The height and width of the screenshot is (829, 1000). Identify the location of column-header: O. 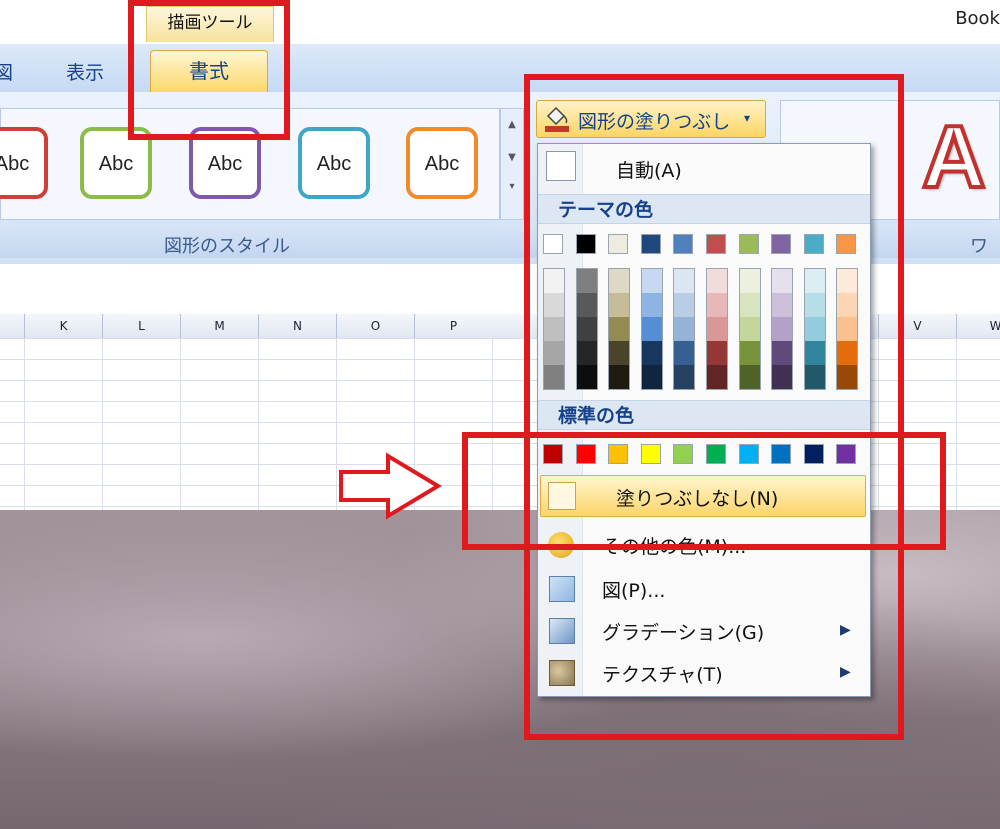
(375, 326).